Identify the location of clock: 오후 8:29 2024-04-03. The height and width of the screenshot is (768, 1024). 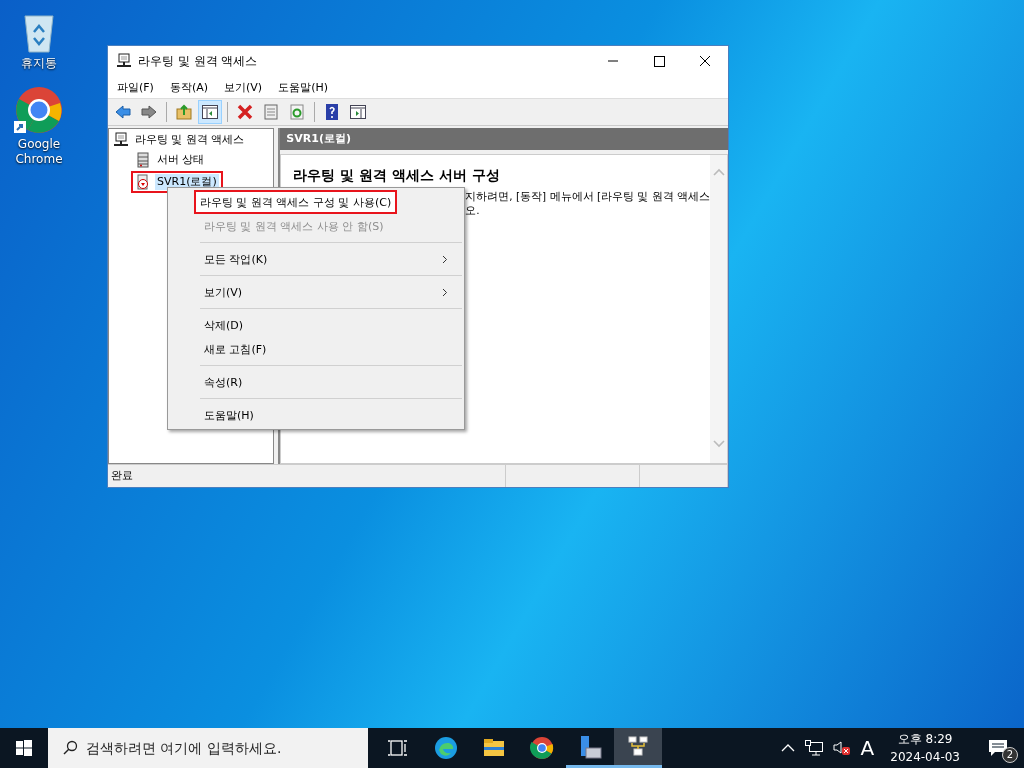
(925, 748).